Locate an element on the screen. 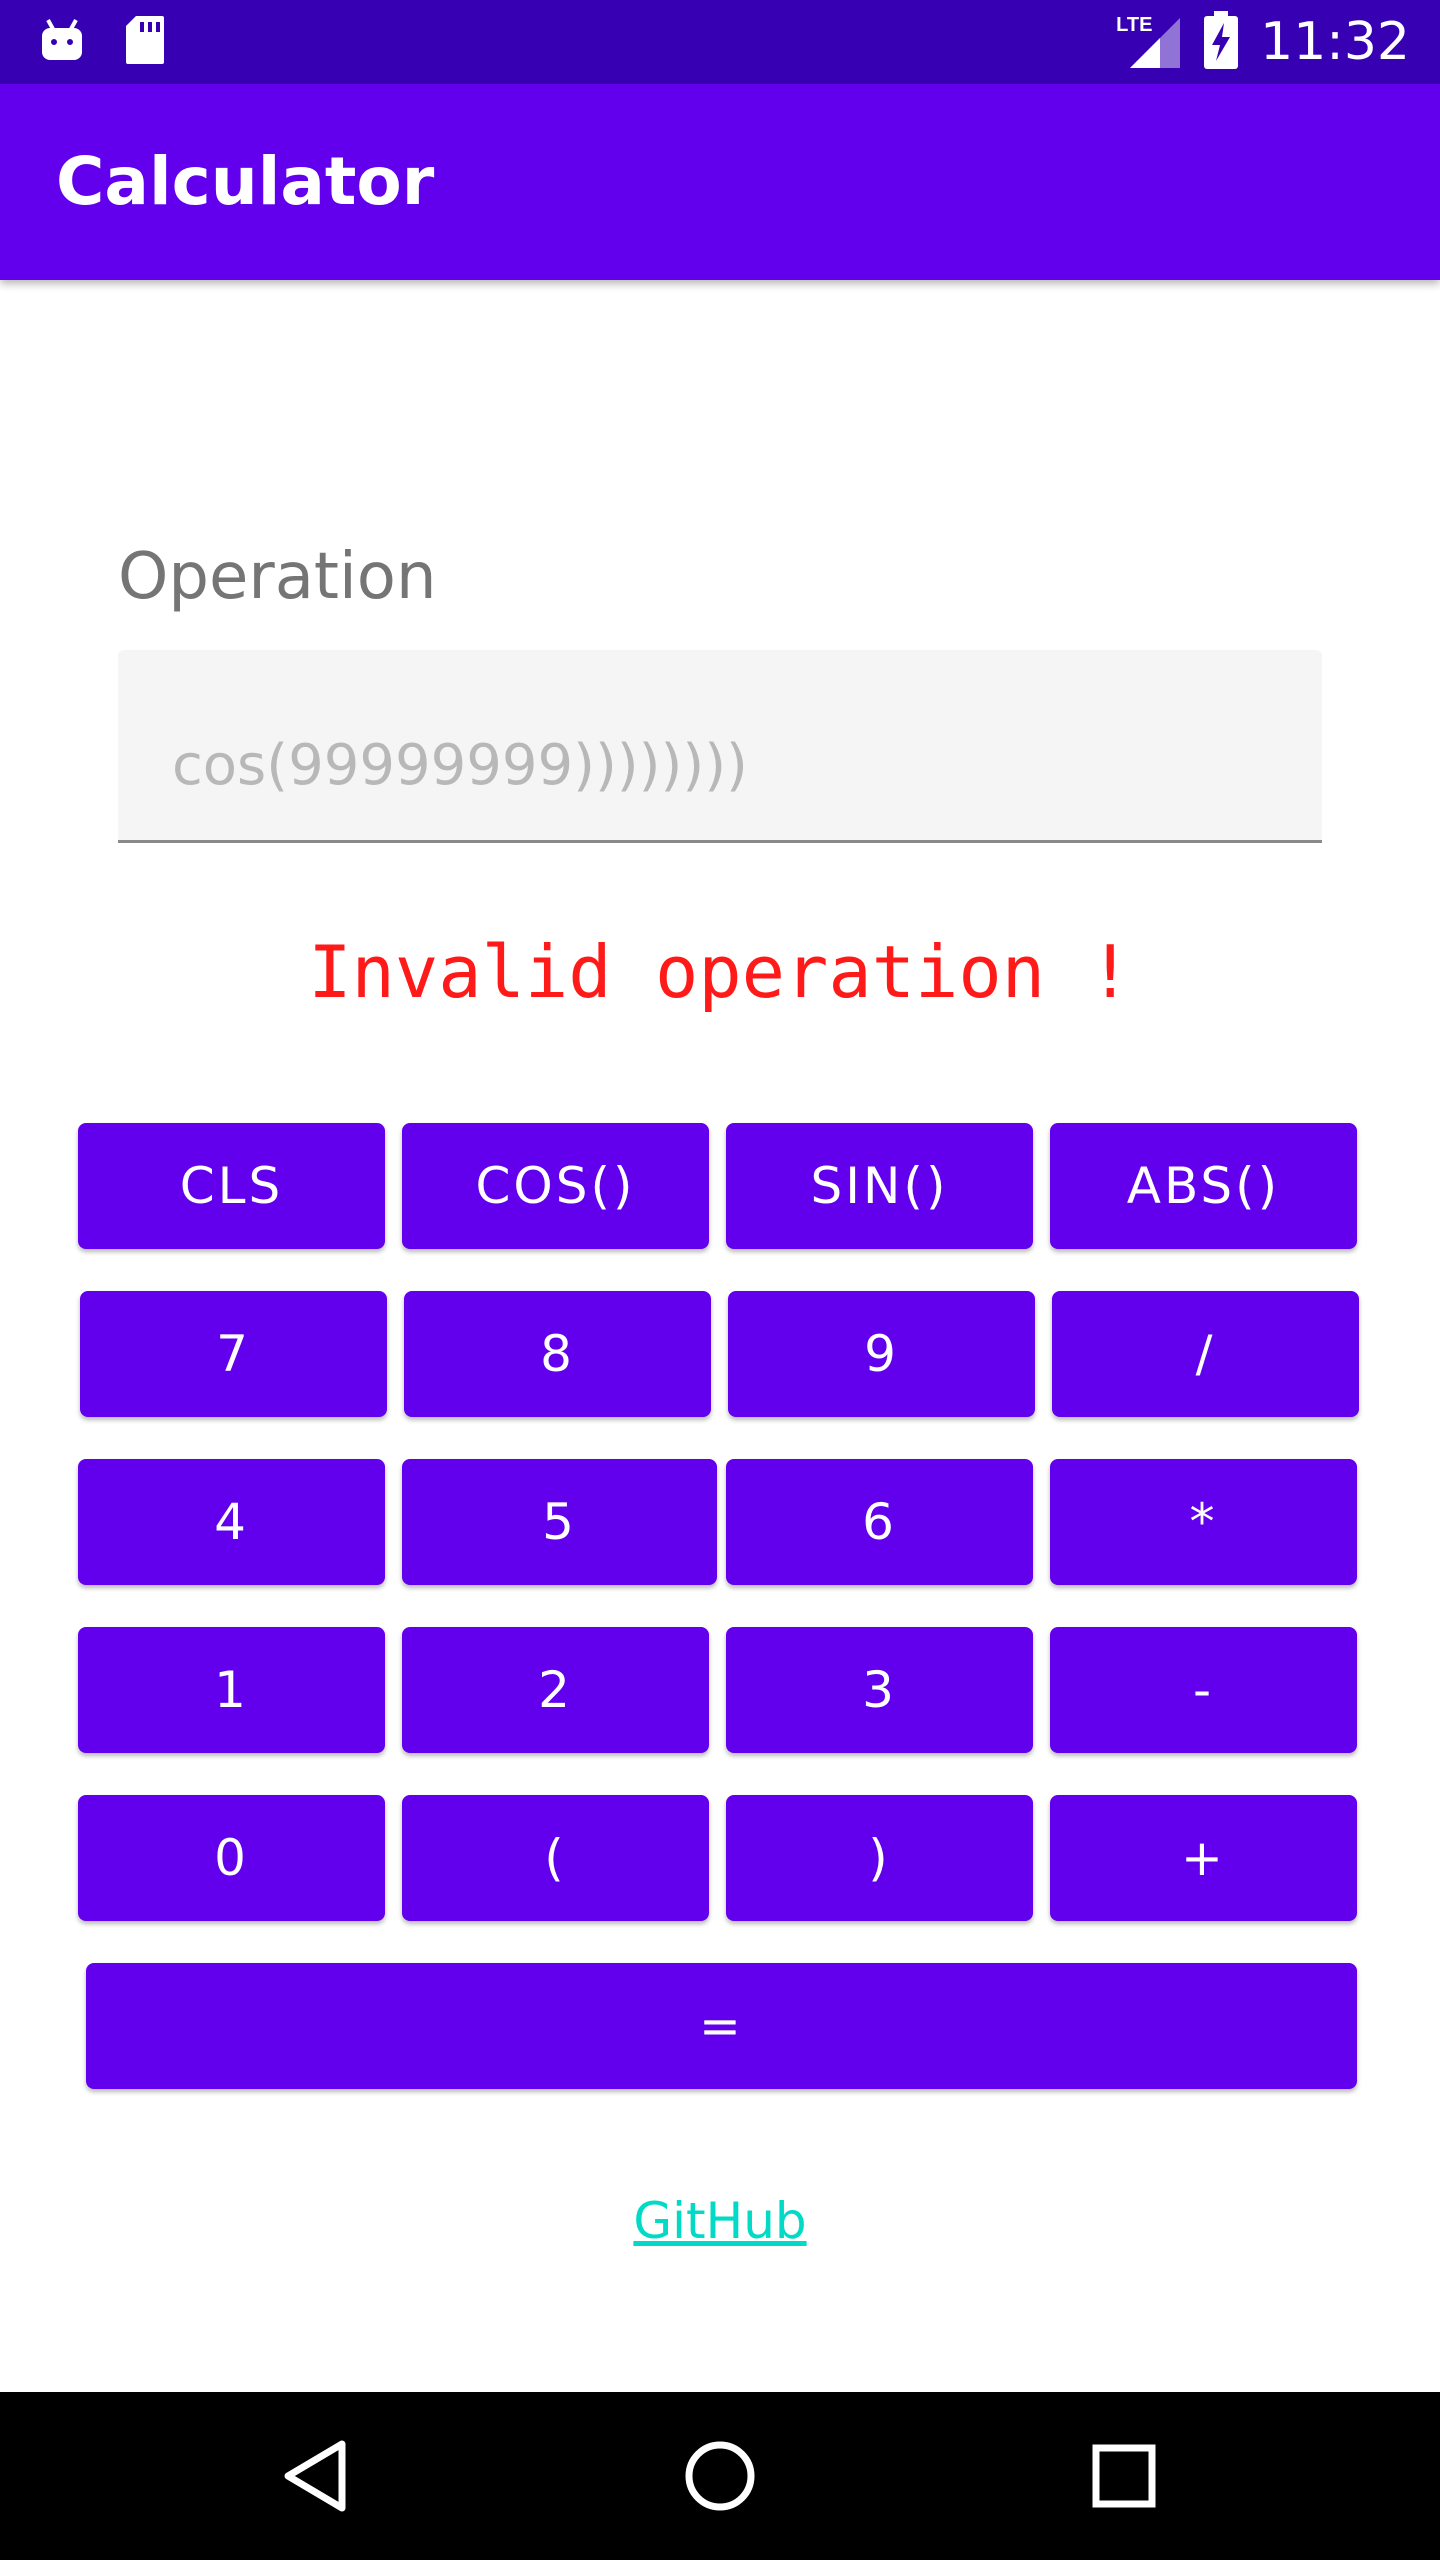 The image size is (1440, 2560). key-2-button: 2 is located at coordinates (555, 1690).